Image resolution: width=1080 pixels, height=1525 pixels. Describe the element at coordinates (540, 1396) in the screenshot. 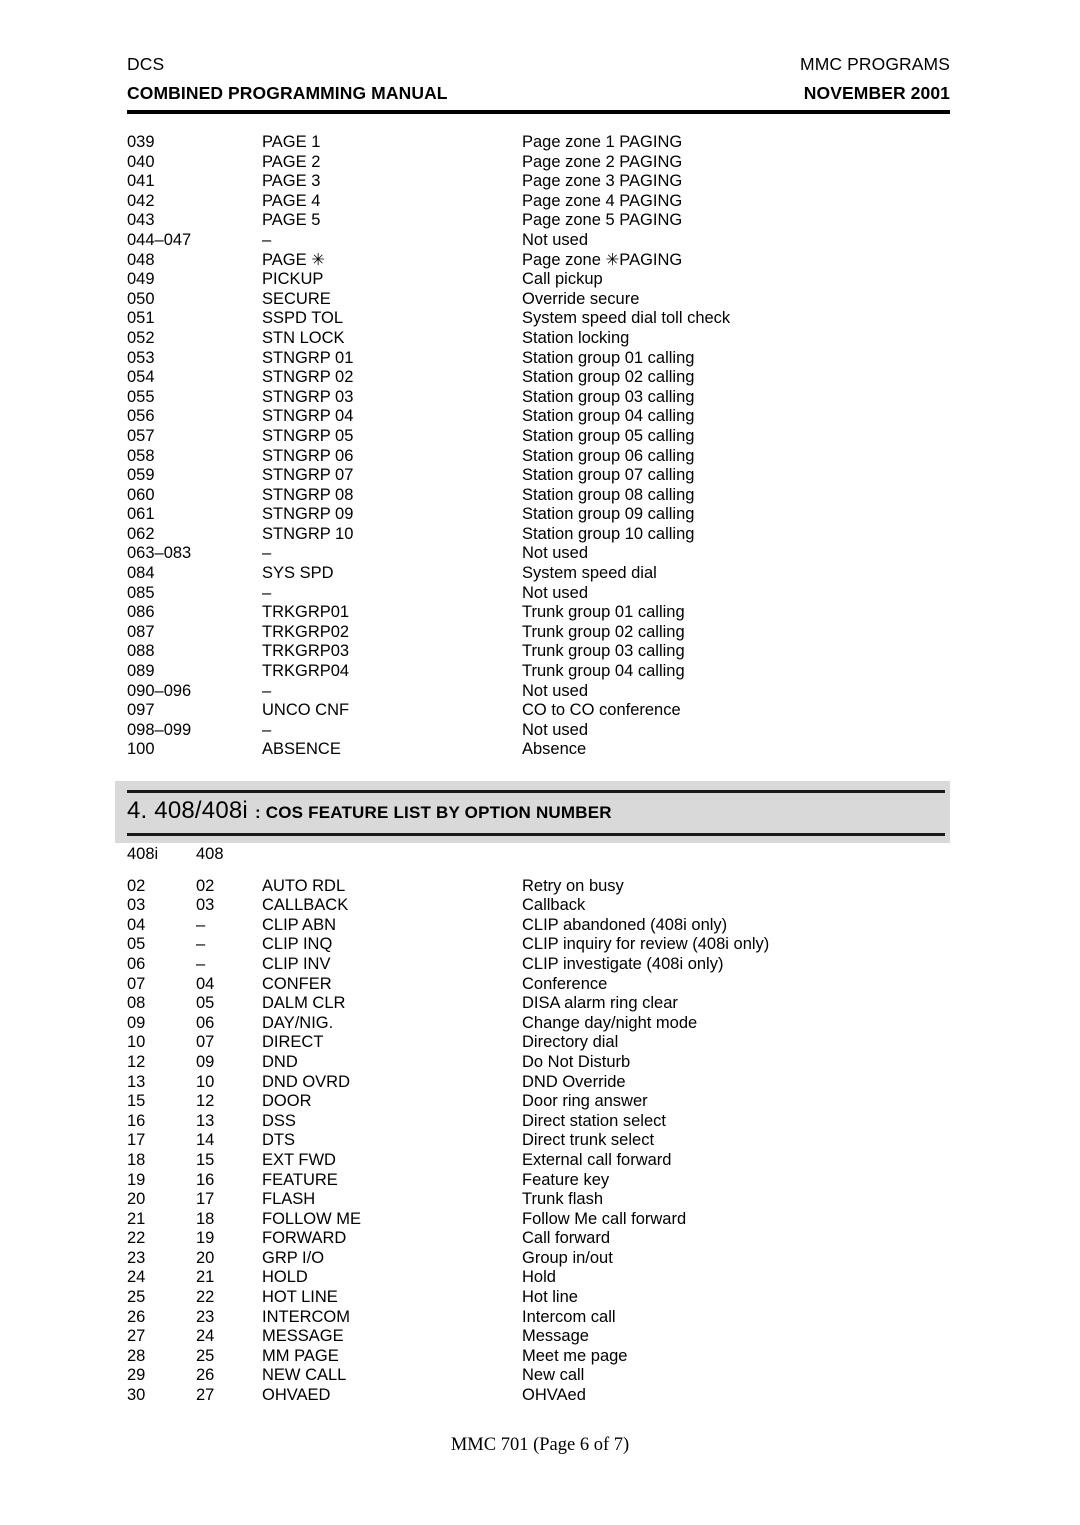

I see `table-row: 30 27 OHVAED OHVAed` at that location.